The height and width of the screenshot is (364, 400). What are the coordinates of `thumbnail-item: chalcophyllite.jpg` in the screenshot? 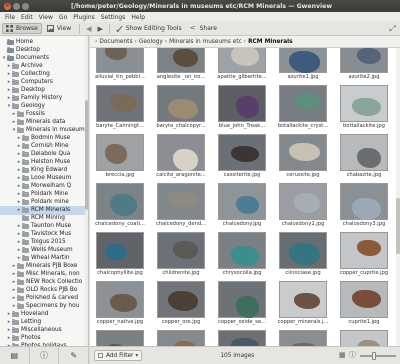 It's located at (120, 254).